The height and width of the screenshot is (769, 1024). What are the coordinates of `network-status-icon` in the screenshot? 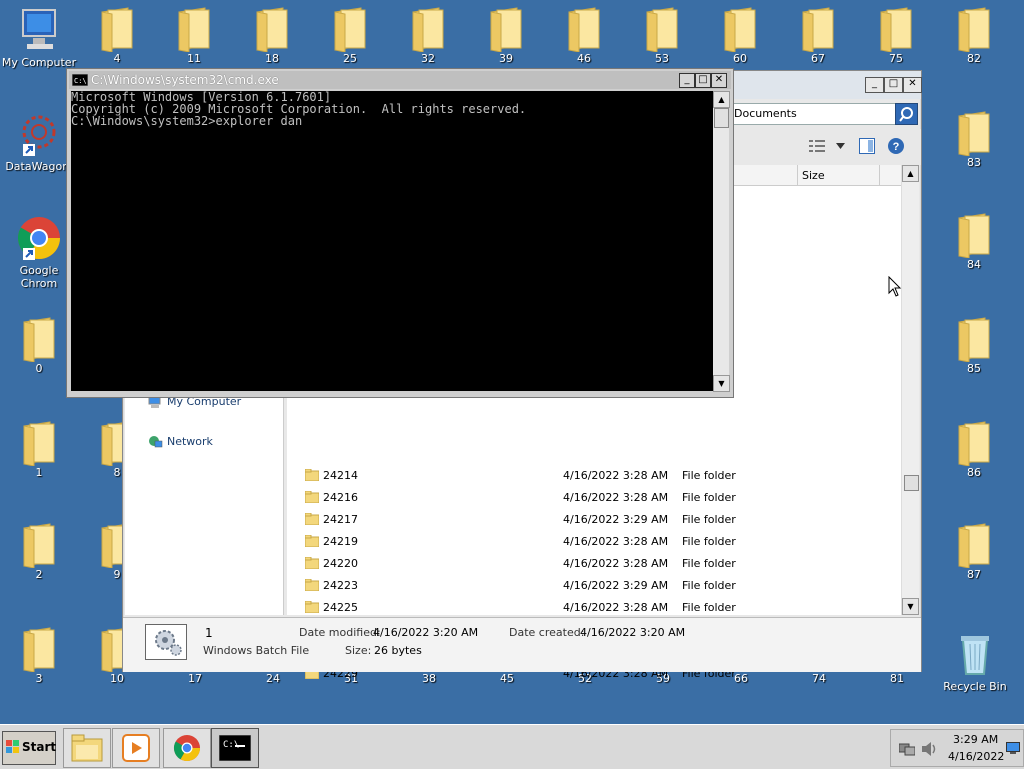 It's located at (907, 749).